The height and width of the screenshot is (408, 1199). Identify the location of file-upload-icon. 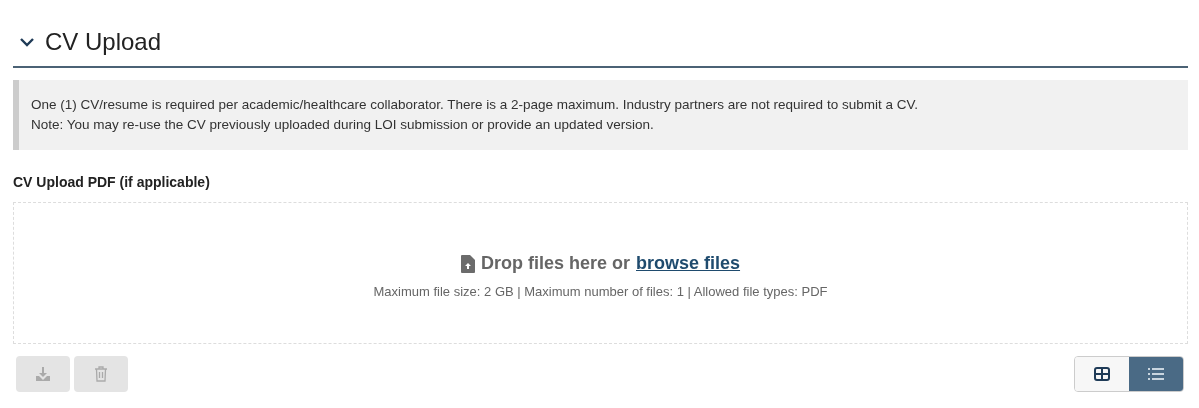
(467, 263).